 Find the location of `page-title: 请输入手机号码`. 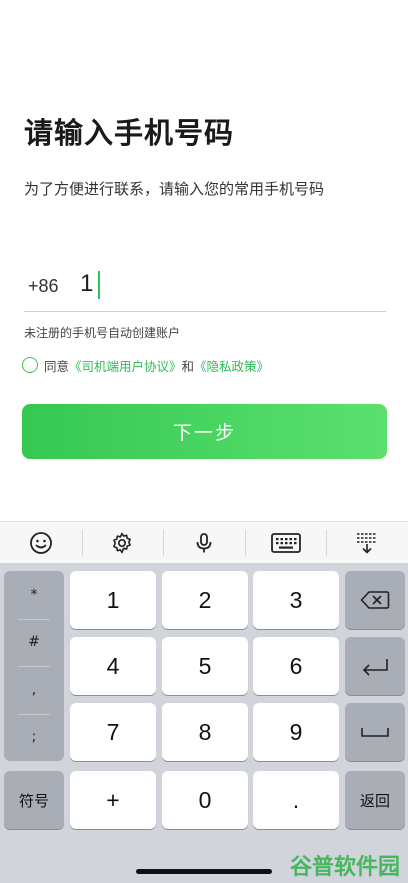

page-title: 请输入手机号码 is located at coordinates (129, 133).